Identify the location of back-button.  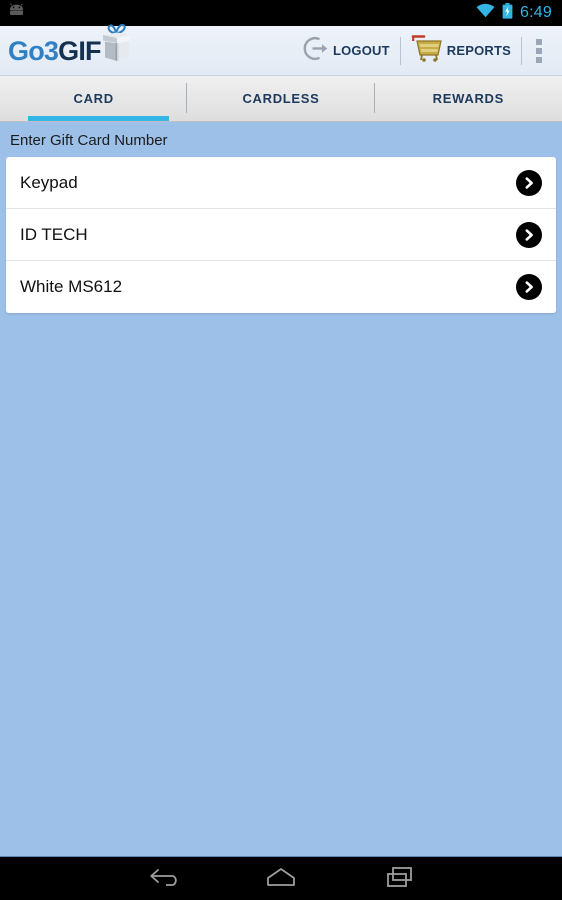
(162, 878).